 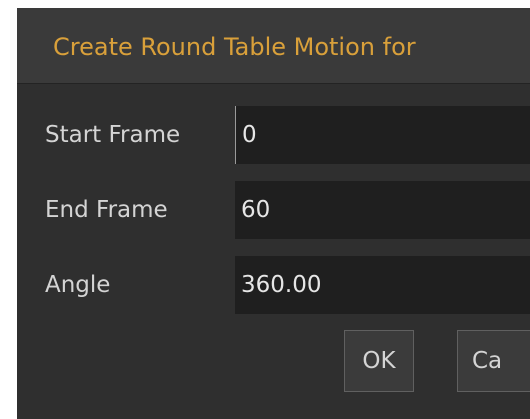 I want to click on angle-label: Angle, so click(x=78, y=285).